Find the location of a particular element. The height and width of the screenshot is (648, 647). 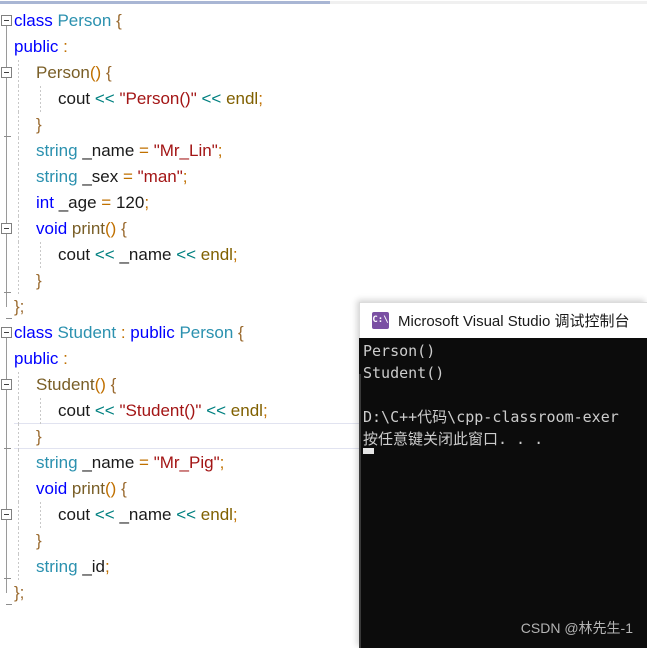

code-token: public is located at coordinates (36, 46).